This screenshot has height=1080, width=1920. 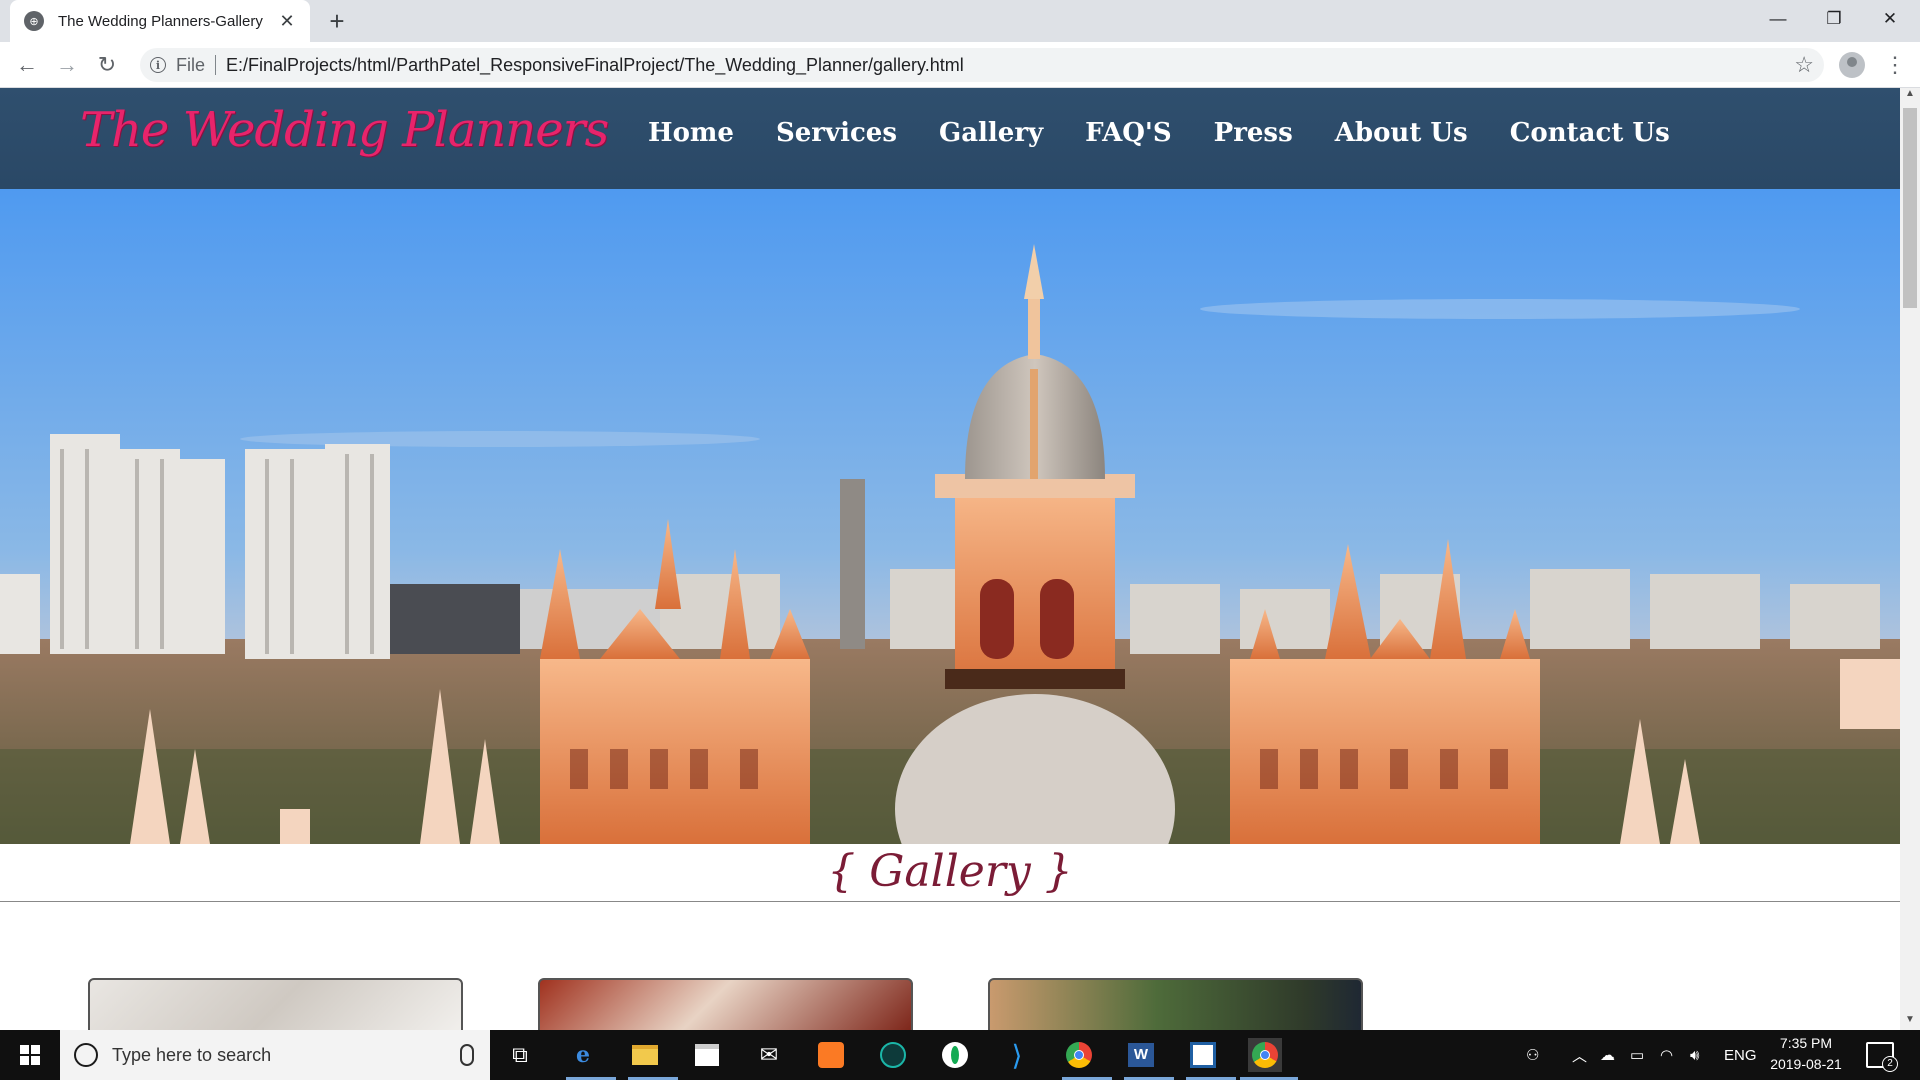 I want to click on volume-icon: 🔊︎, so click(x=1694, y=1055).